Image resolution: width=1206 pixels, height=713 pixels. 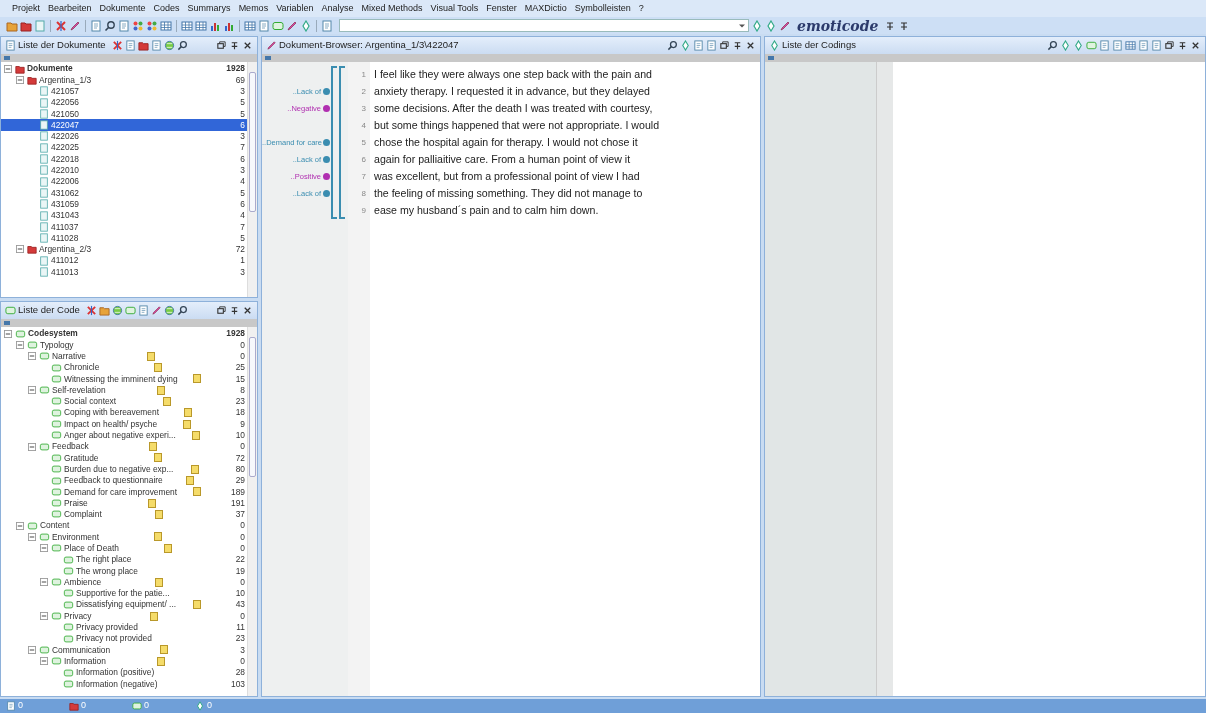 What do you see at coordinates (124, 559) in the screenshot?
I see `code-item: The right place 22` at bounding box center [124, 559].